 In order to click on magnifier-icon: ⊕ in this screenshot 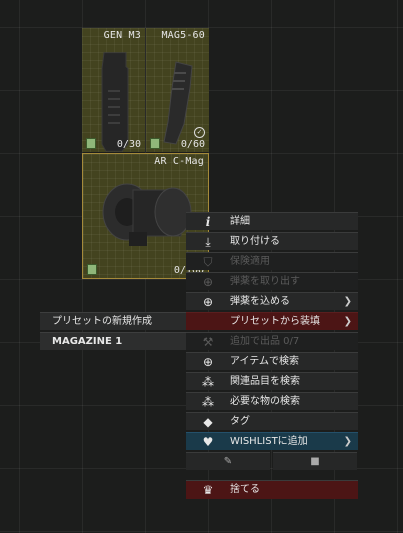, I will do `click(208, 361)`.